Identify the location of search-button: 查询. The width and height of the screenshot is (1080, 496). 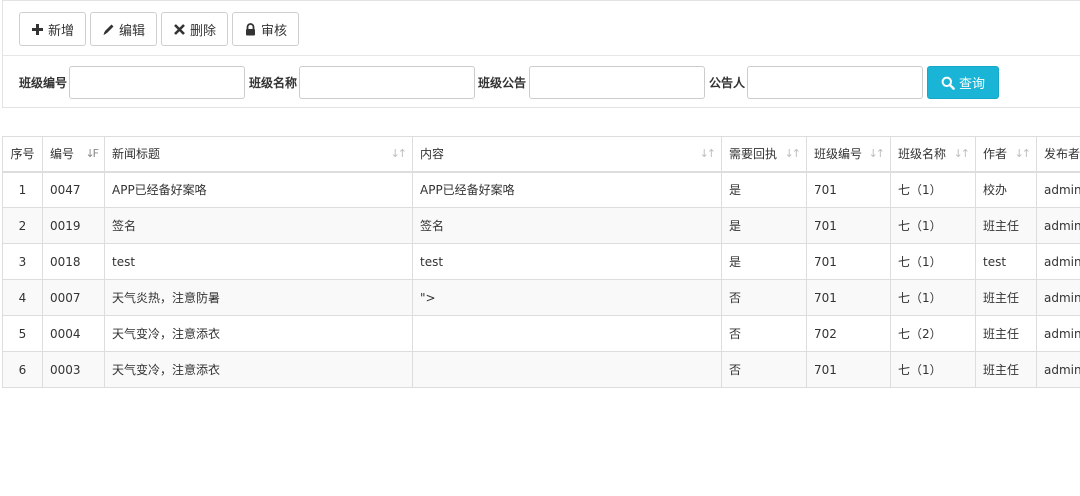
(963, 82).